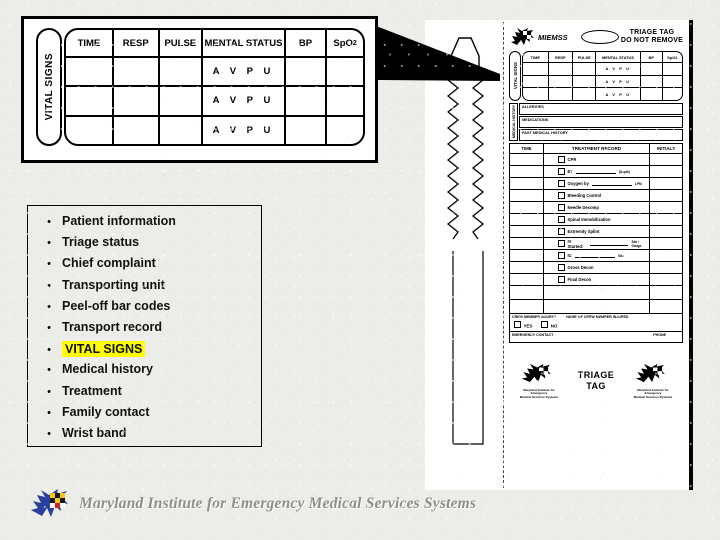 Image resolution: width=720 pixels, height=540 pixels. Describe the element at coordinates (145, 436) in the screenshot. I see `list-item: • Wrist band` at that location.